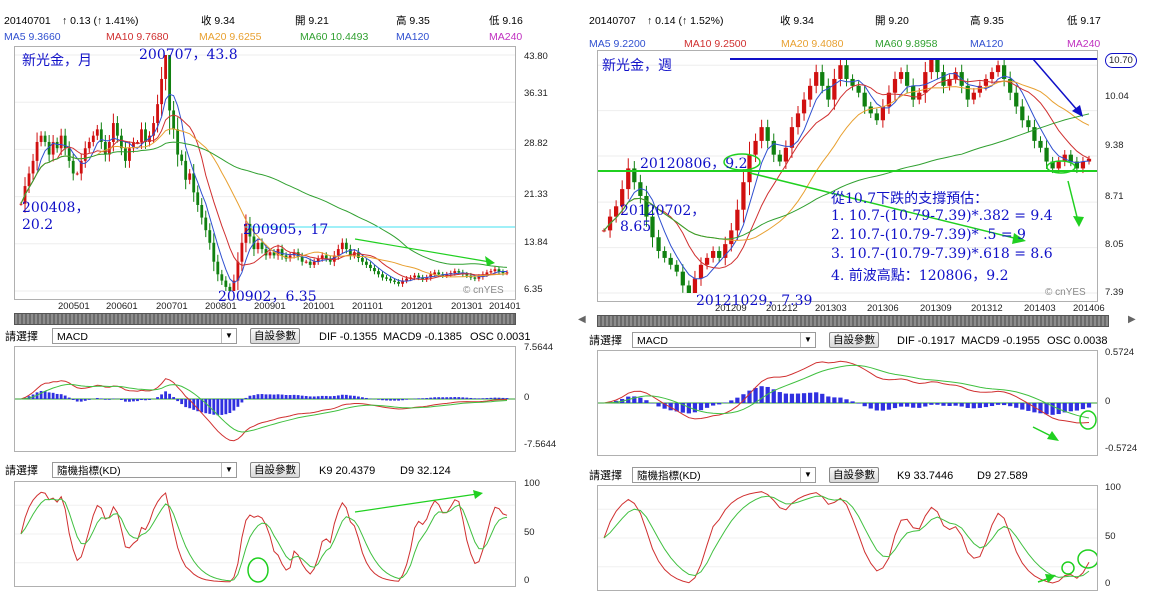 The image size is (1150, 598). Describe the element at coordinates (348, 337) in the screenshot. I see `dif-value: DIF -0.1355` at that location.